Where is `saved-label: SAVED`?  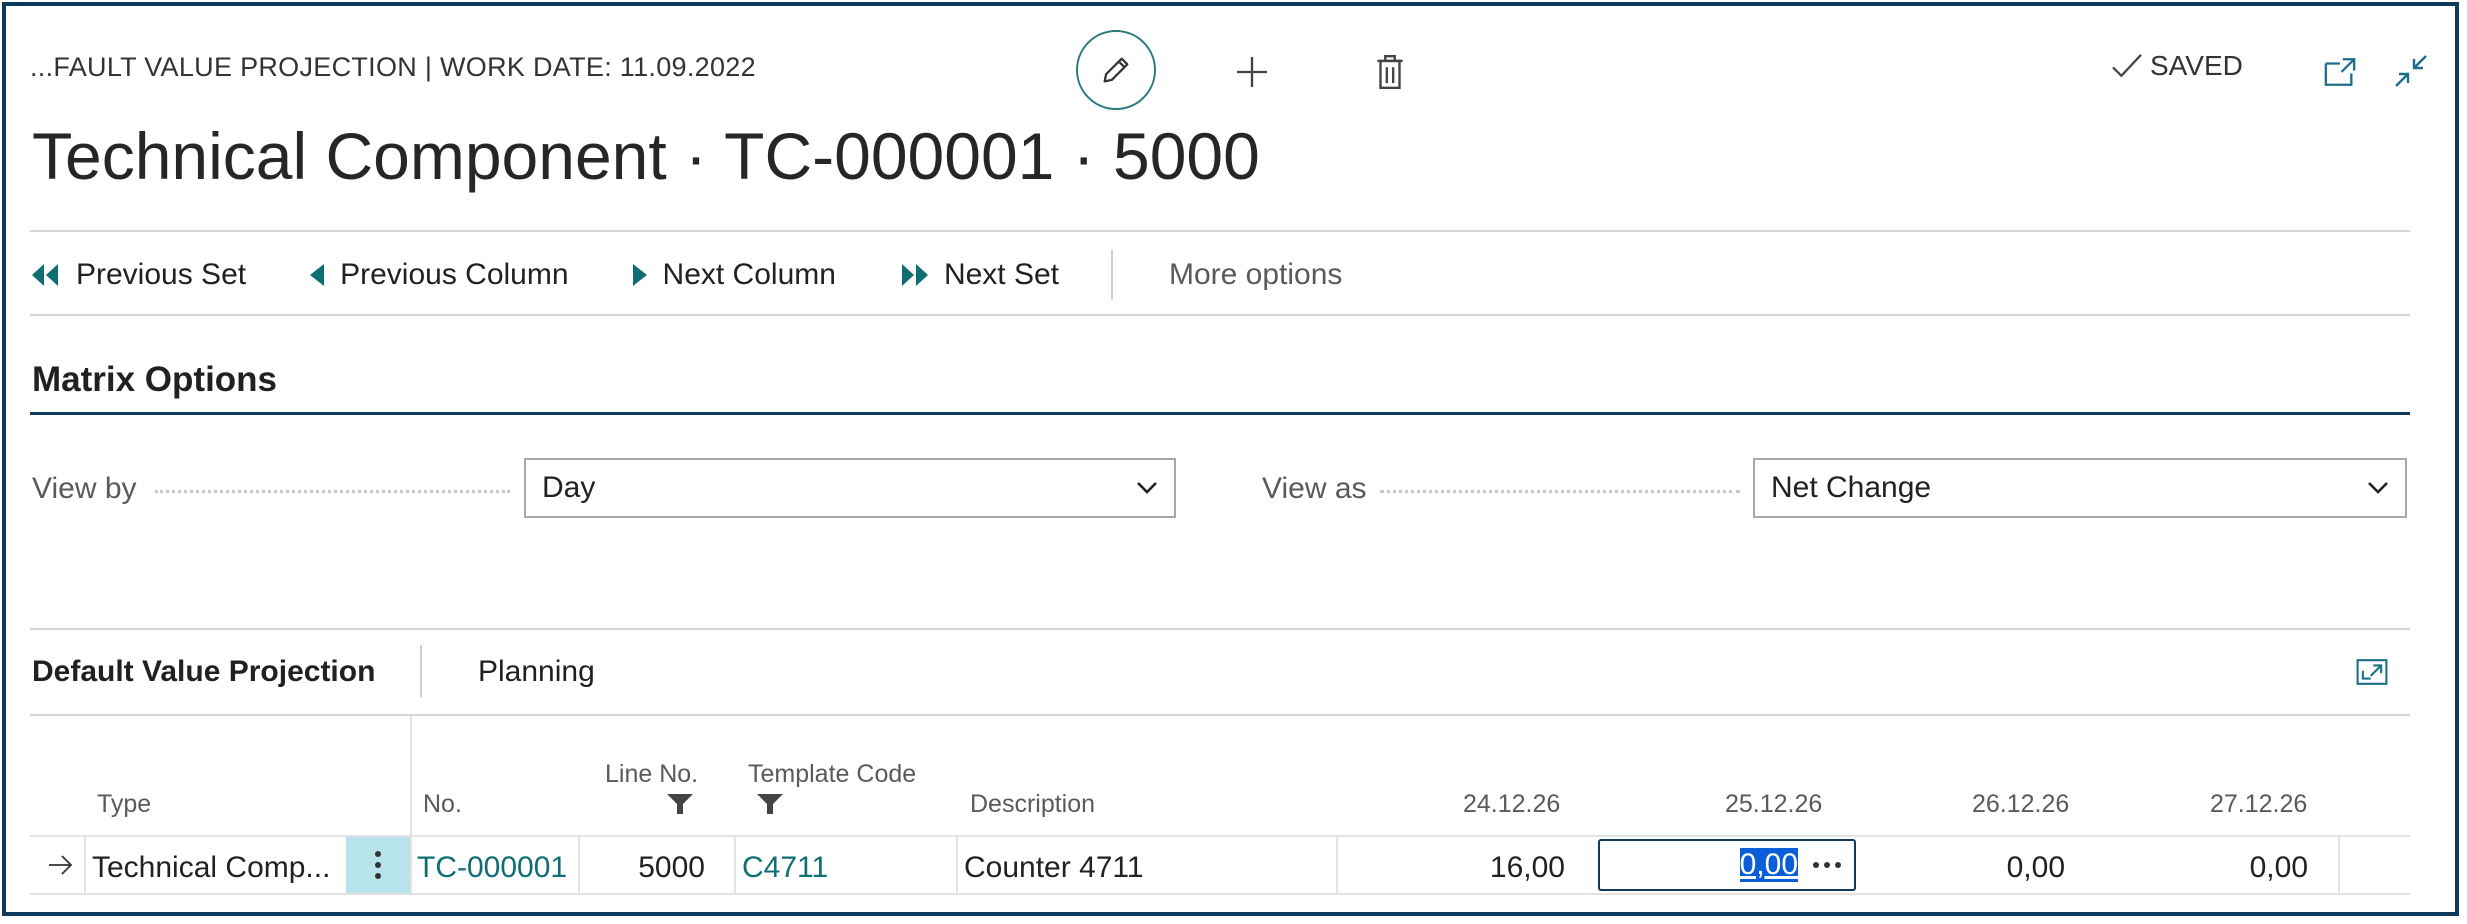
saved-label: SAVED is located at coordinates (2196, 65).